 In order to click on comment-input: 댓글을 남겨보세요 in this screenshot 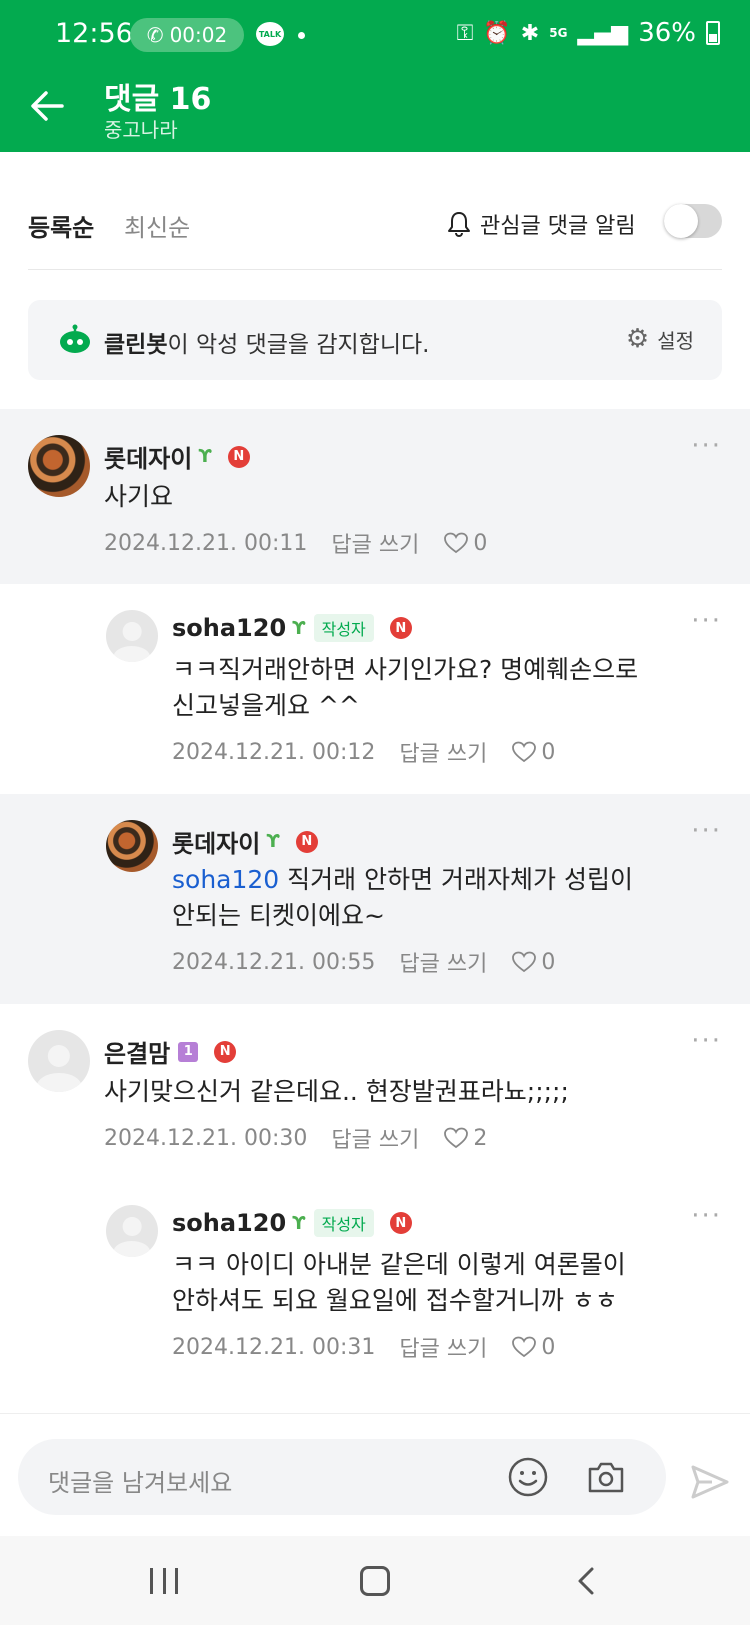, I will do `click(342, 1477)`.